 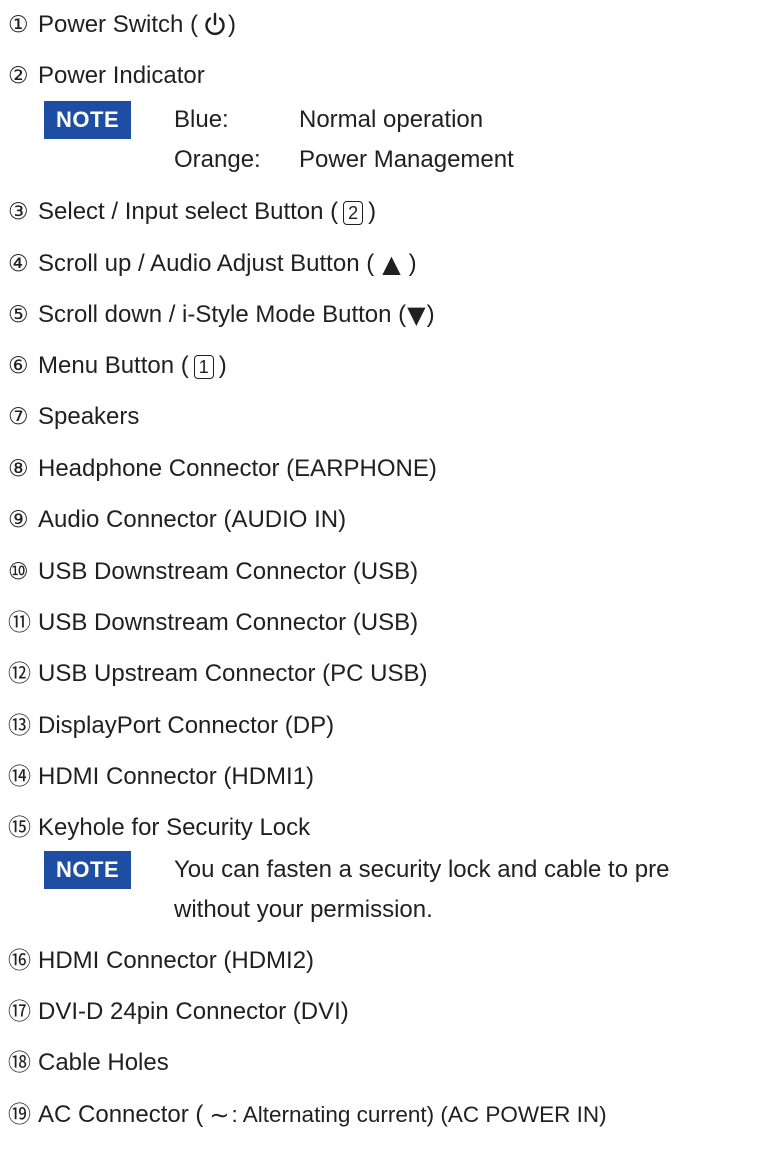 What do you see at coordinates (391, 264) in the screenshot?
I see `triangle-up-icon: ▲` at bounding box center [391, 264].